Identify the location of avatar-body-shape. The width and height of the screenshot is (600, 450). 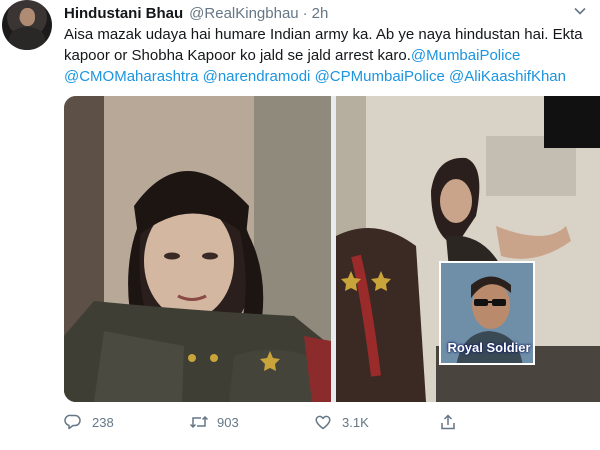
(27, 38).